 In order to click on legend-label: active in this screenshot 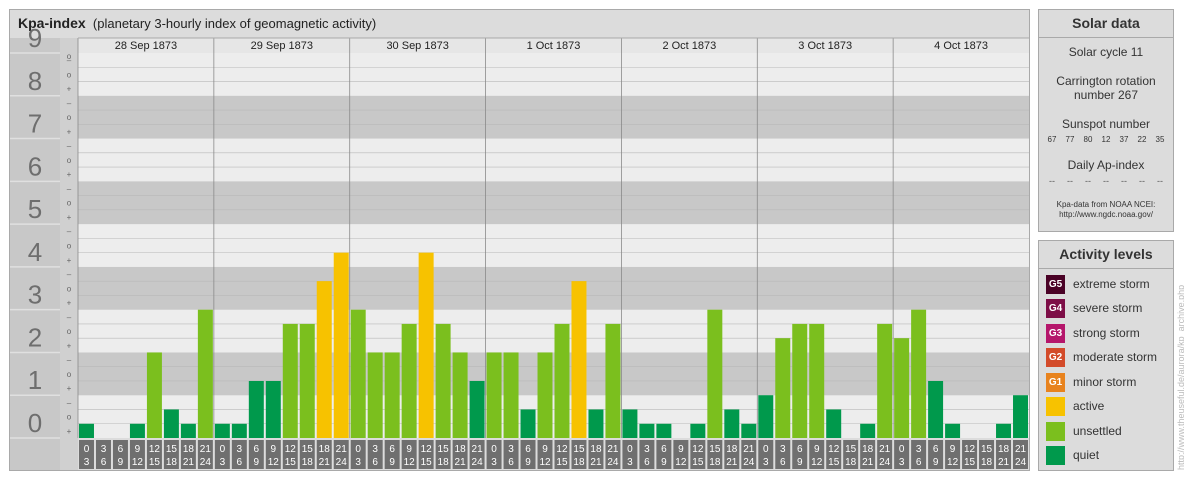, I will do `click(1089, 406)`.